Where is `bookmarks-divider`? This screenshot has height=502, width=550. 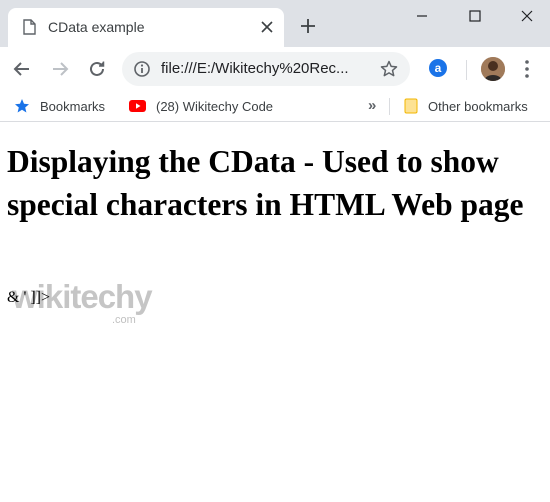
bookmarks-divider is located at coordinates (389, 106).